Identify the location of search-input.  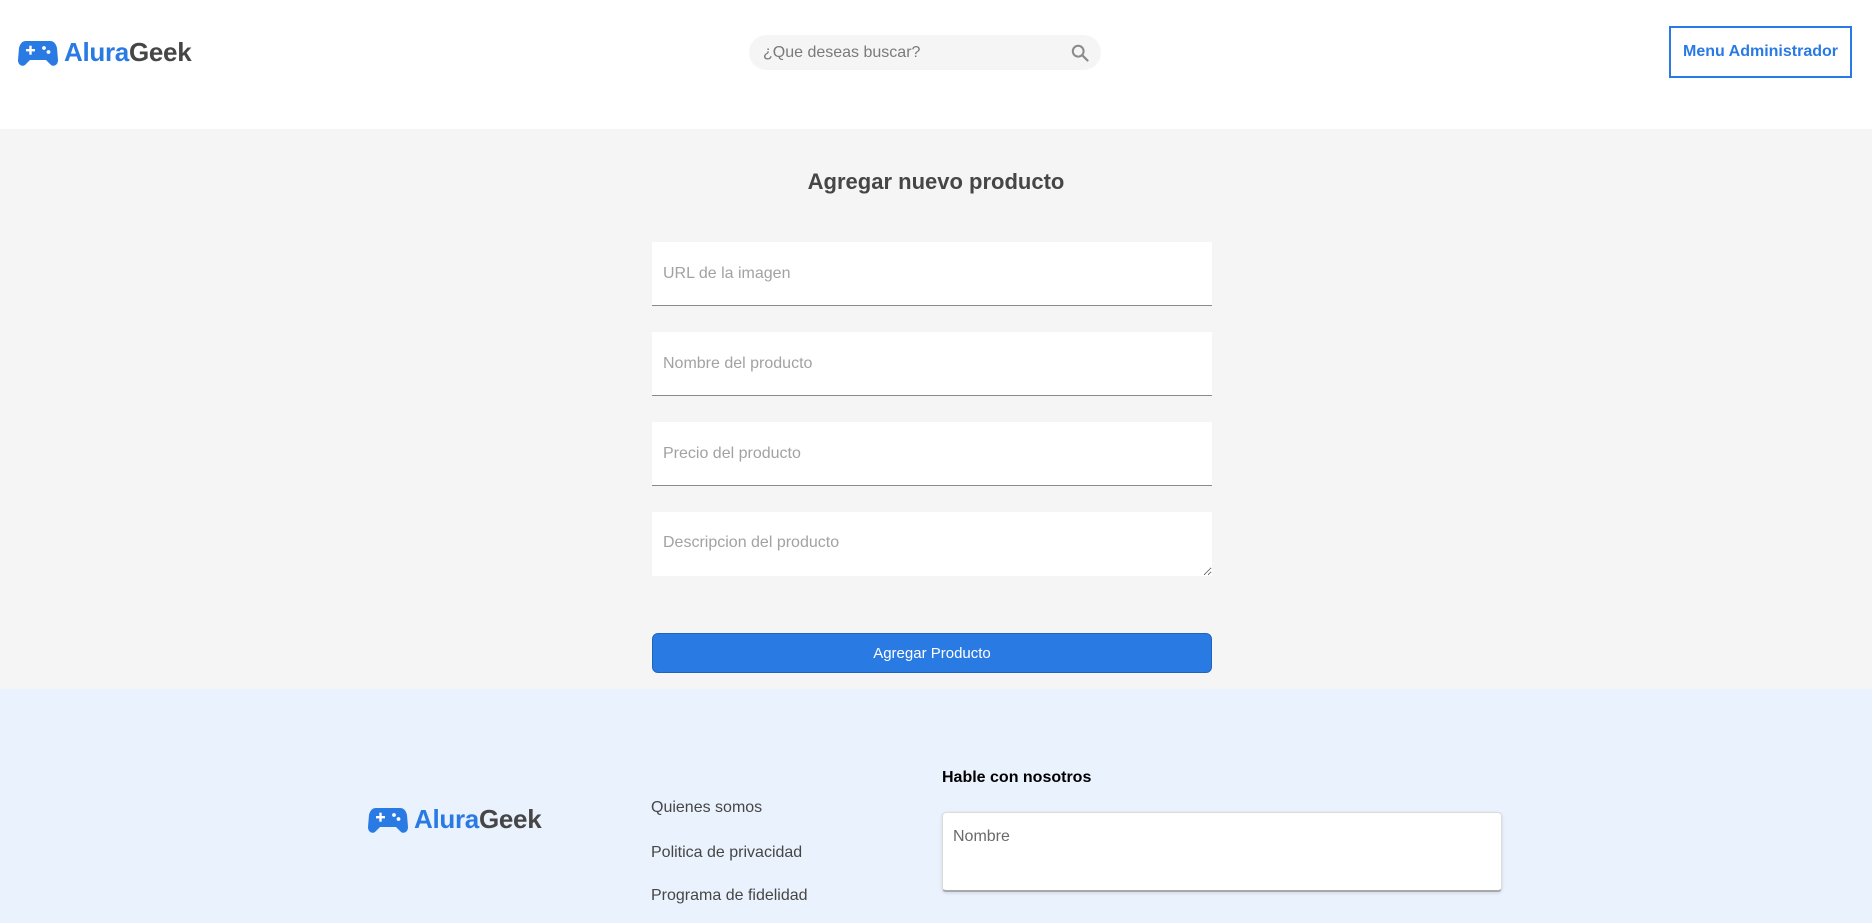
(913, 52).